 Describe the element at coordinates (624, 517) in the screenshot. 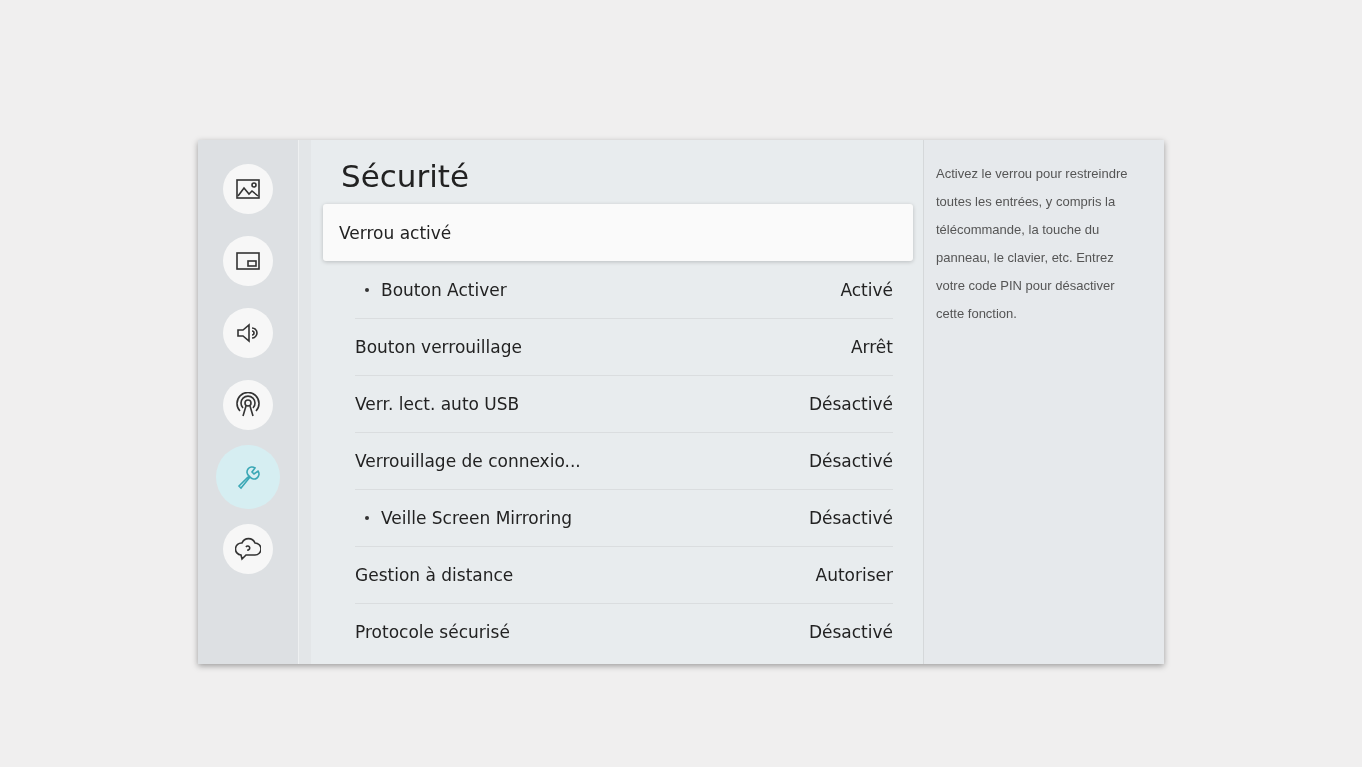

I see `menu-item: Veille Screen Mirroring Désactivé` at that location.